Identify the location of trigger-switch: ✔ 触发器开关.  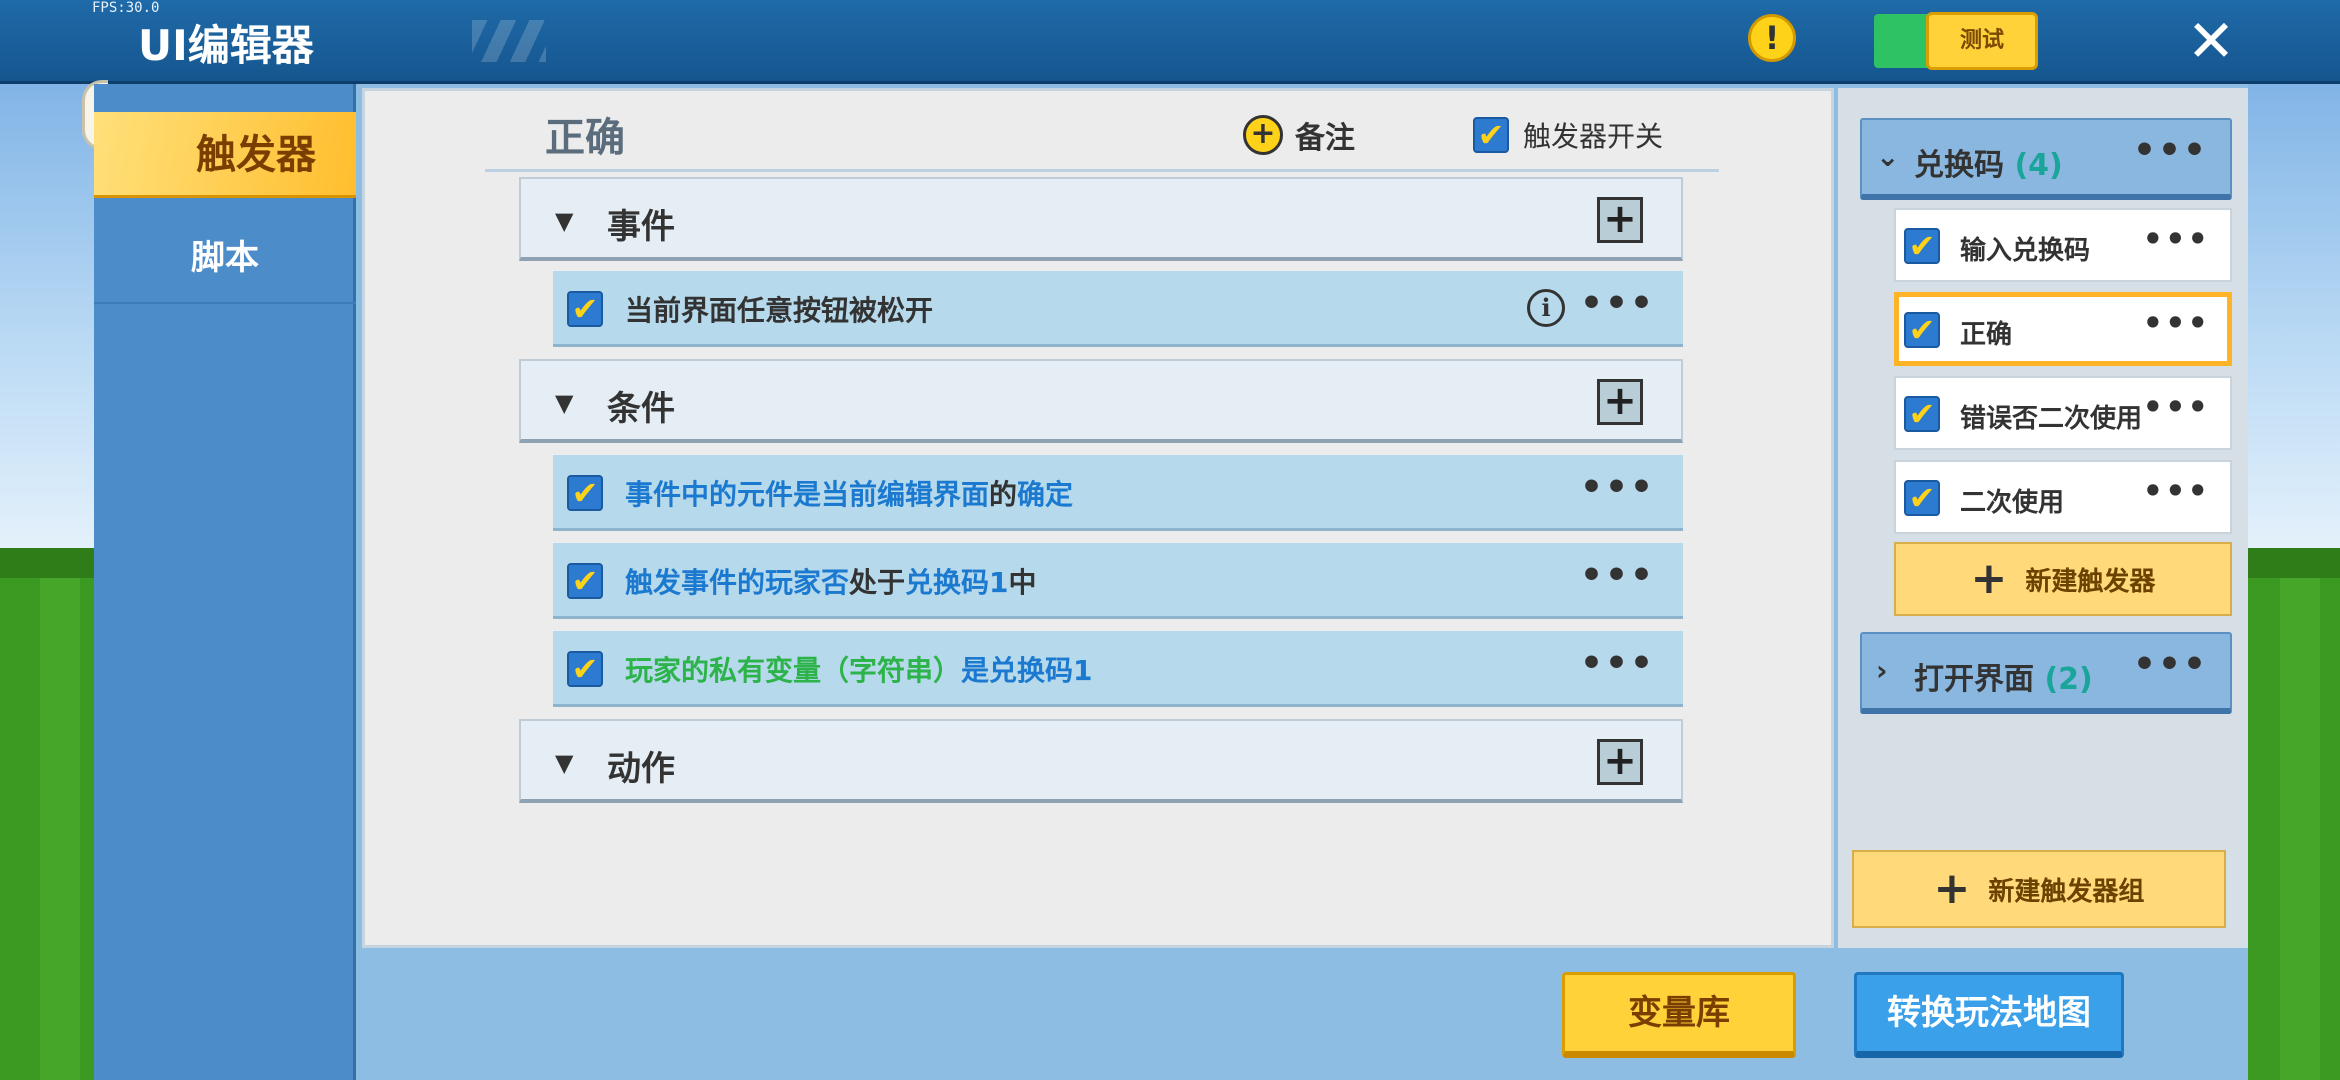
(1568, 135).